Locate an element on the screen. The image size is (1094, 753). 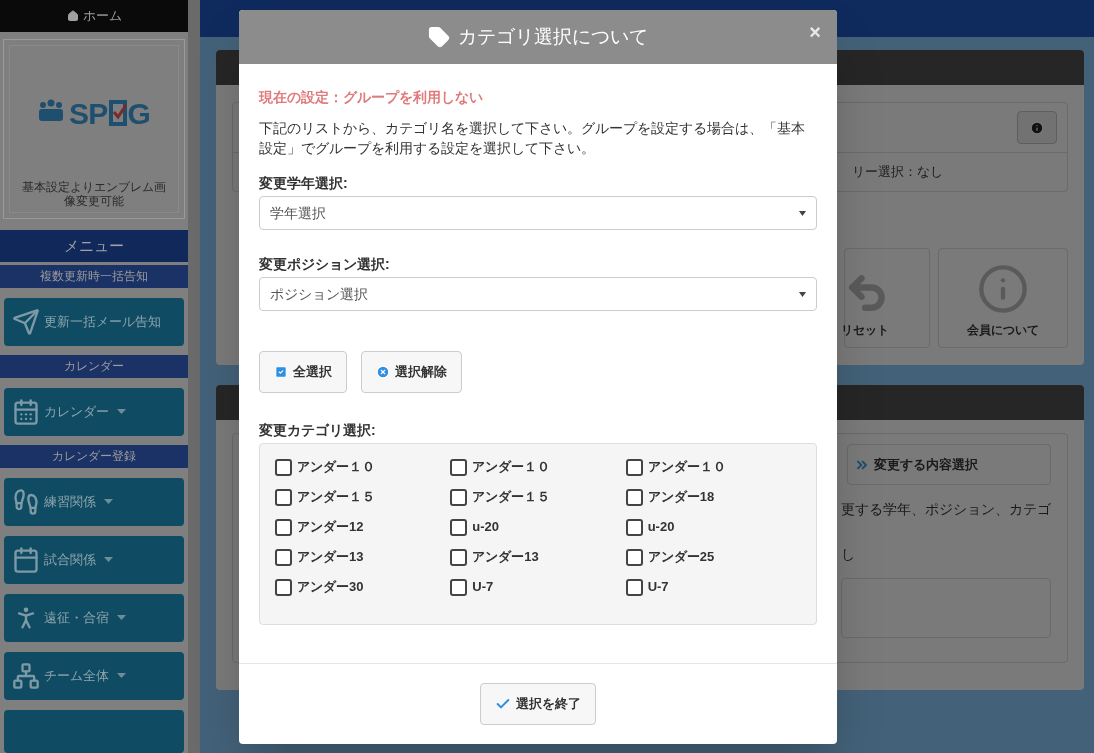
category-checkbox: アンダー30 is located at coordinates (363, 587).